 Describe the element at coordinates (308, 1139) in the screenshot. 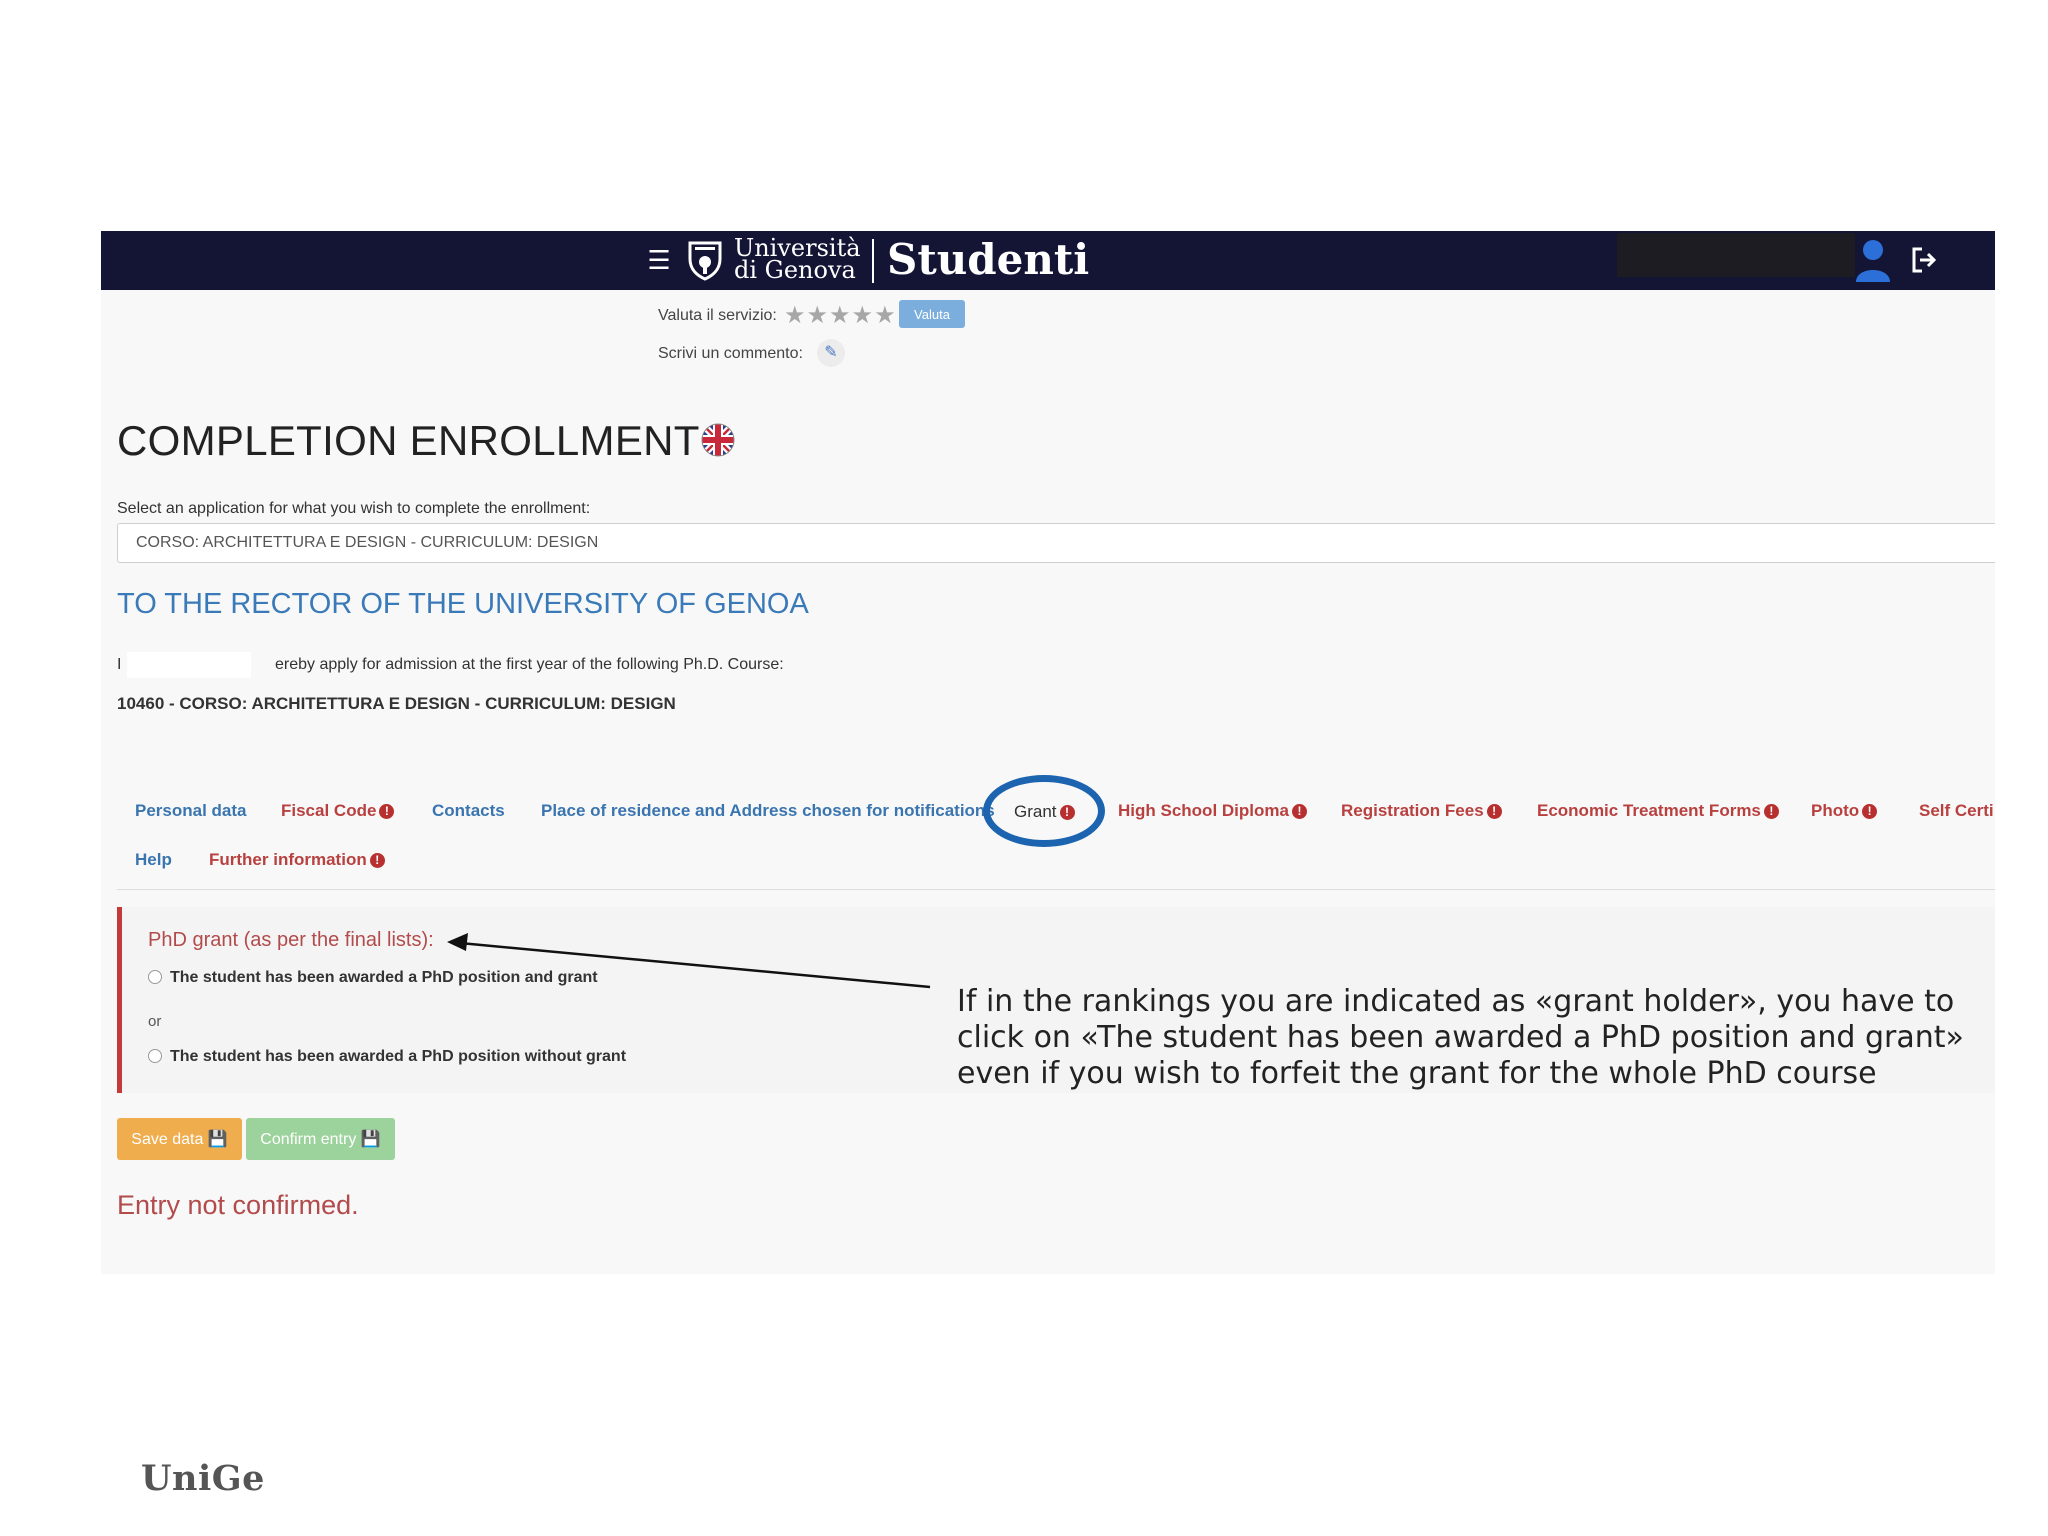

I see `confirm-entry-label: Confirm entry` at that location.